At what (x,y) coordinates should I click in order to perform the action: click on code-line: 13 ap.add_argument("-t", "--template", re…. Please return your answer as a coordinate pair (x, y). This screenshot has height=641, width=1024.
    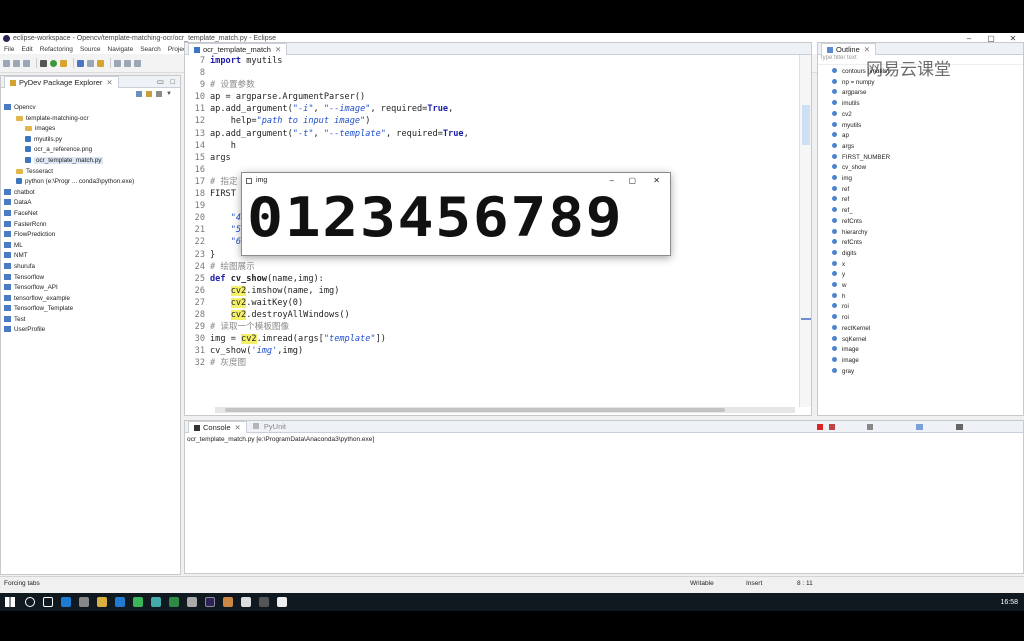
    Looking at the image, I should click on (492, 134).